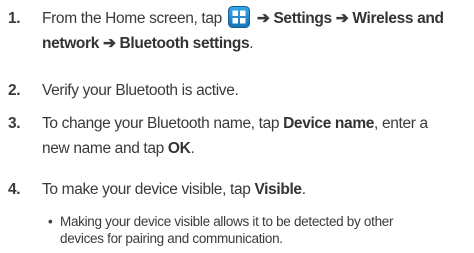  I want to click on step-1-line-2: network ➔ Bluetooth settings., so click(256, 43).